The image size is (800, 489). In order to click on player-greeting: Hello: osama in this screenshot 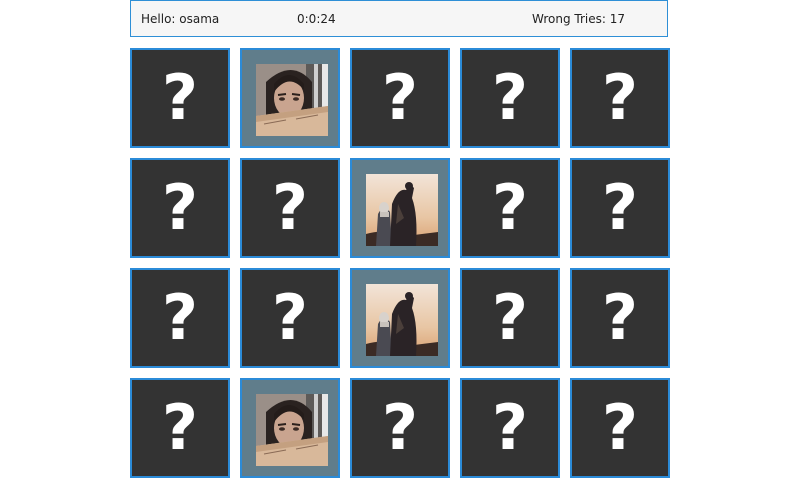, I will do `click(180, 19)`.